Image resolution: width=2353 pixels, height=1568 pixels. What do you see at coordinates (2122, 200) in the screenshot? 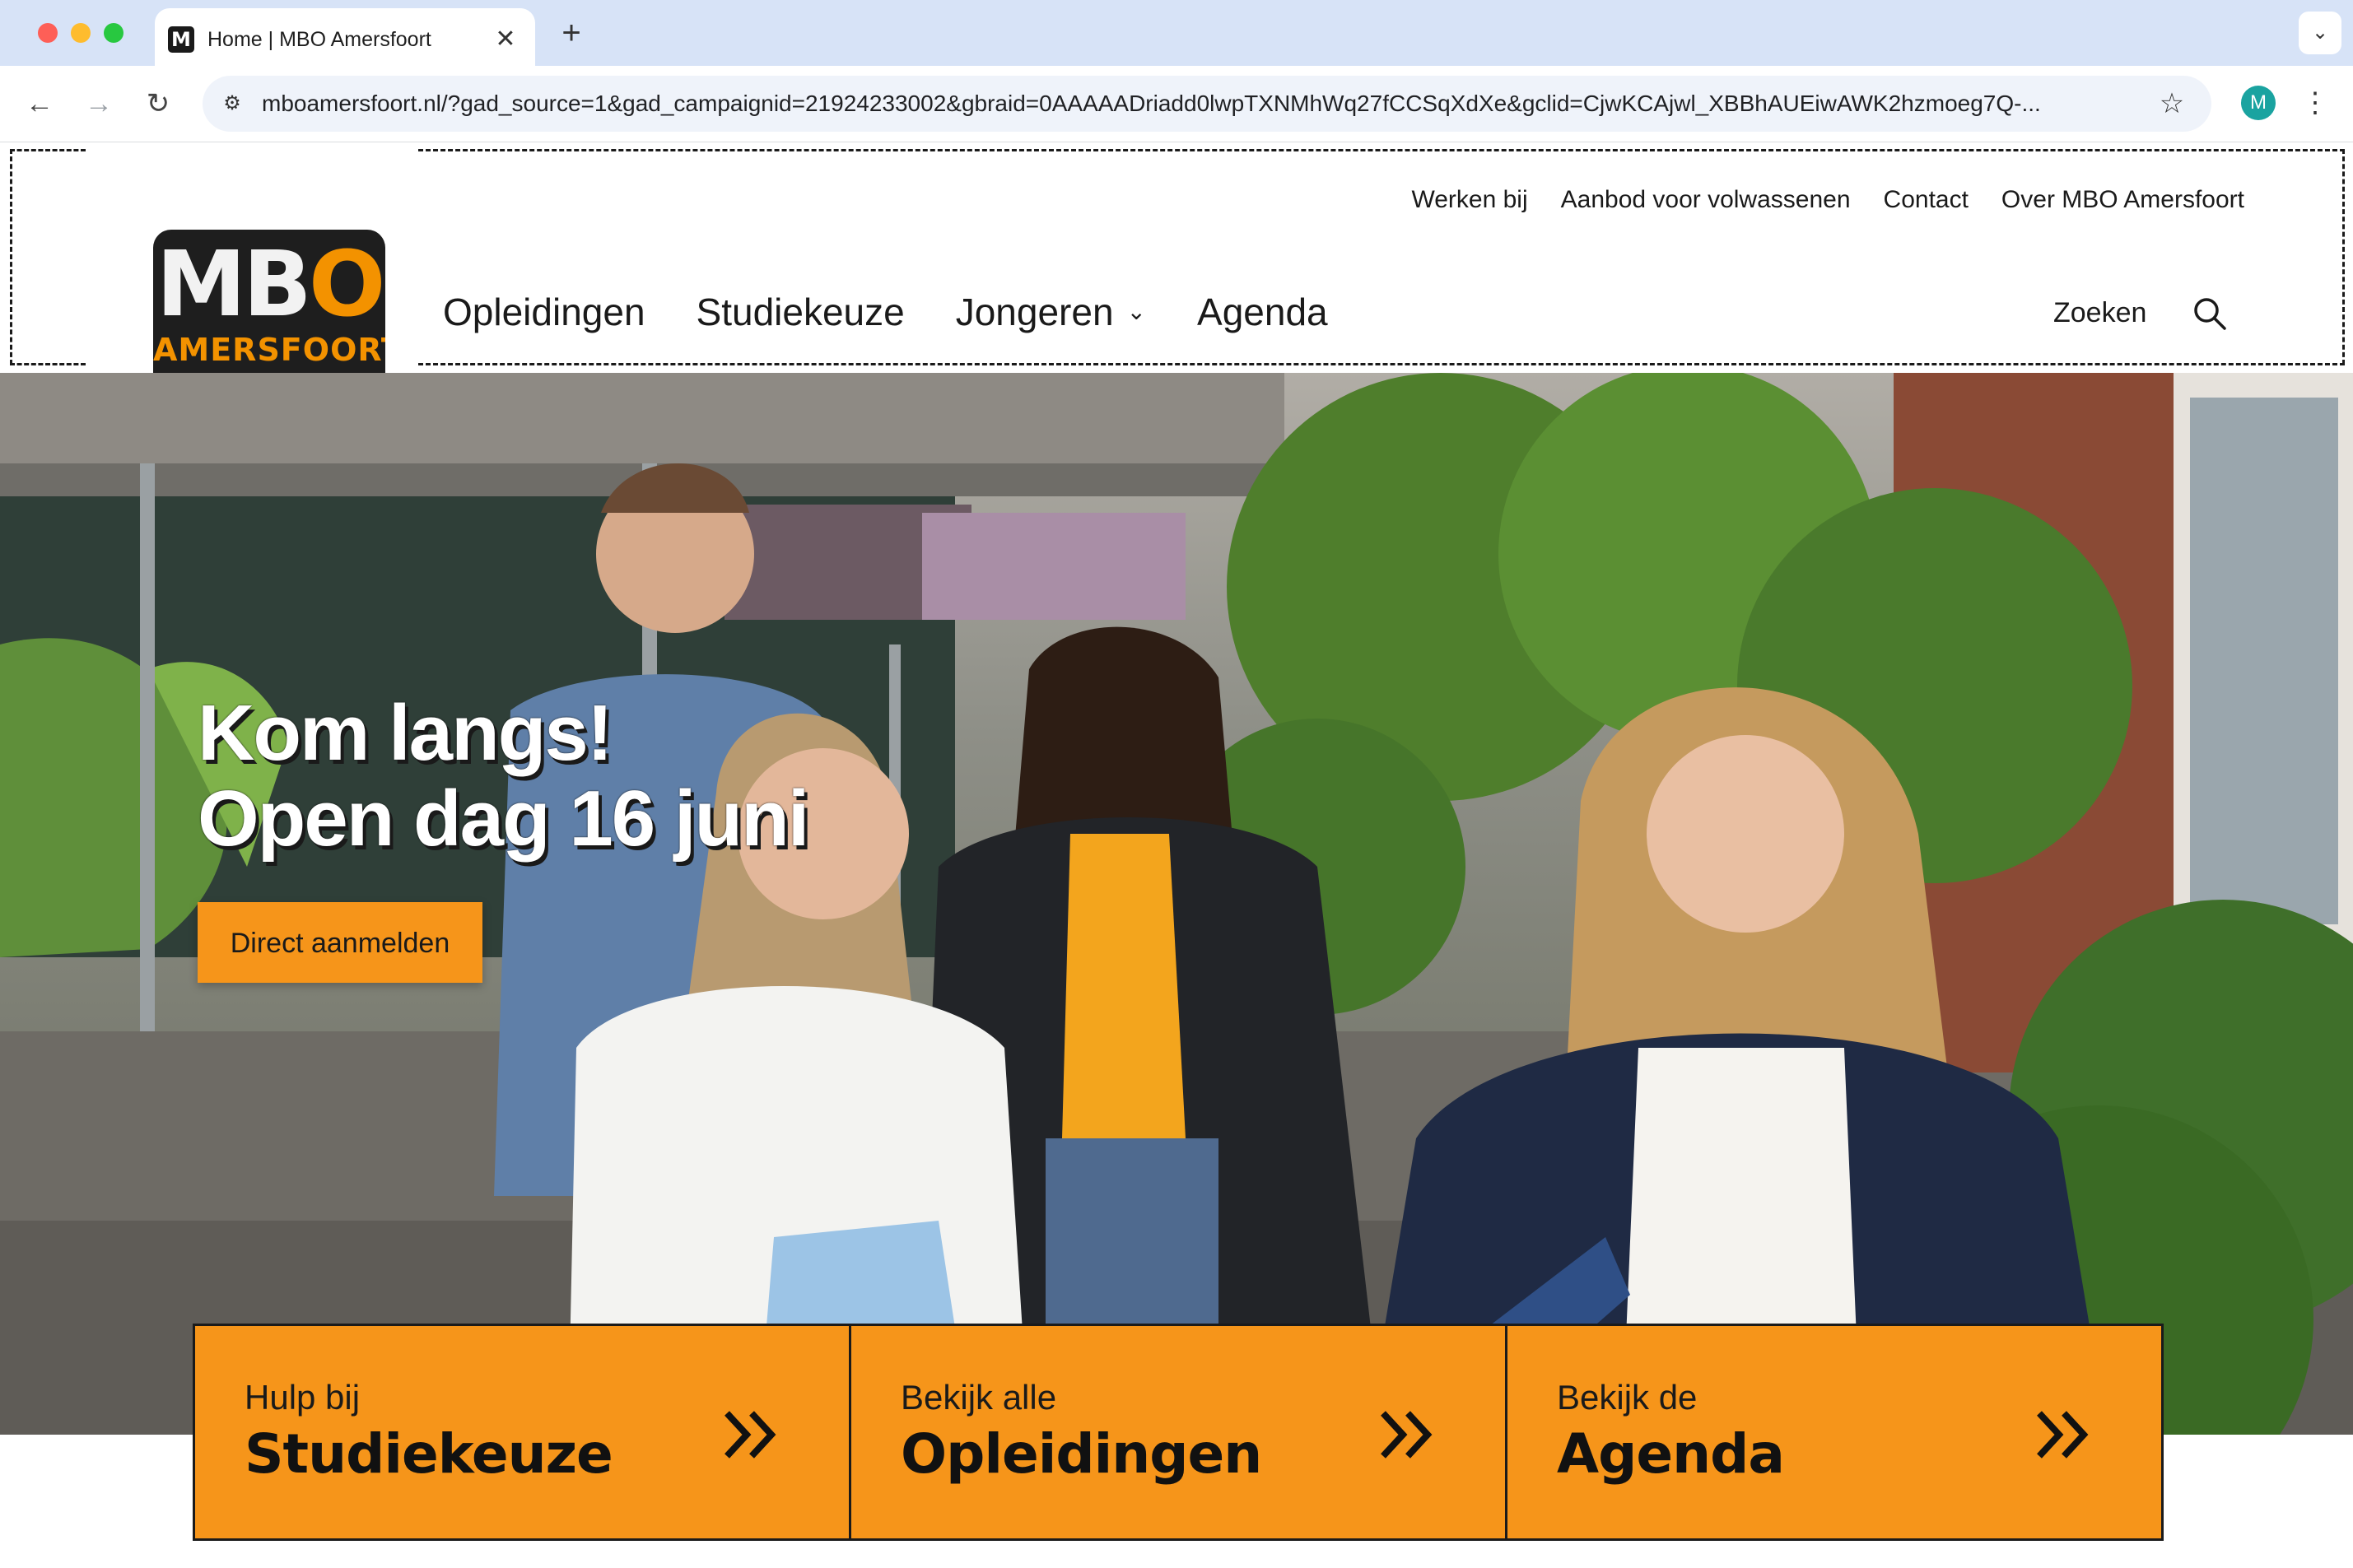
I see `util-link-over: Over MBO Amersfoort` at bounding box center [2122, 200].